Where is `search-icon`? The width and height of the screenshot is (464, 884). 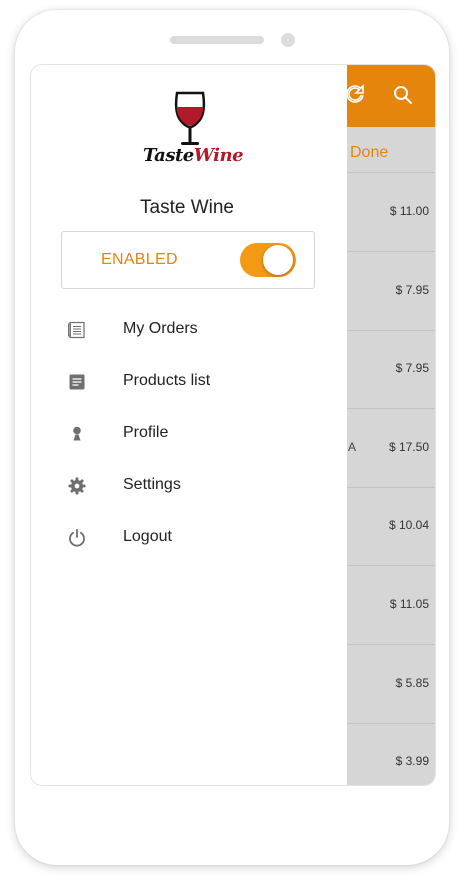
search-icon is located at coordinates (403, 95).